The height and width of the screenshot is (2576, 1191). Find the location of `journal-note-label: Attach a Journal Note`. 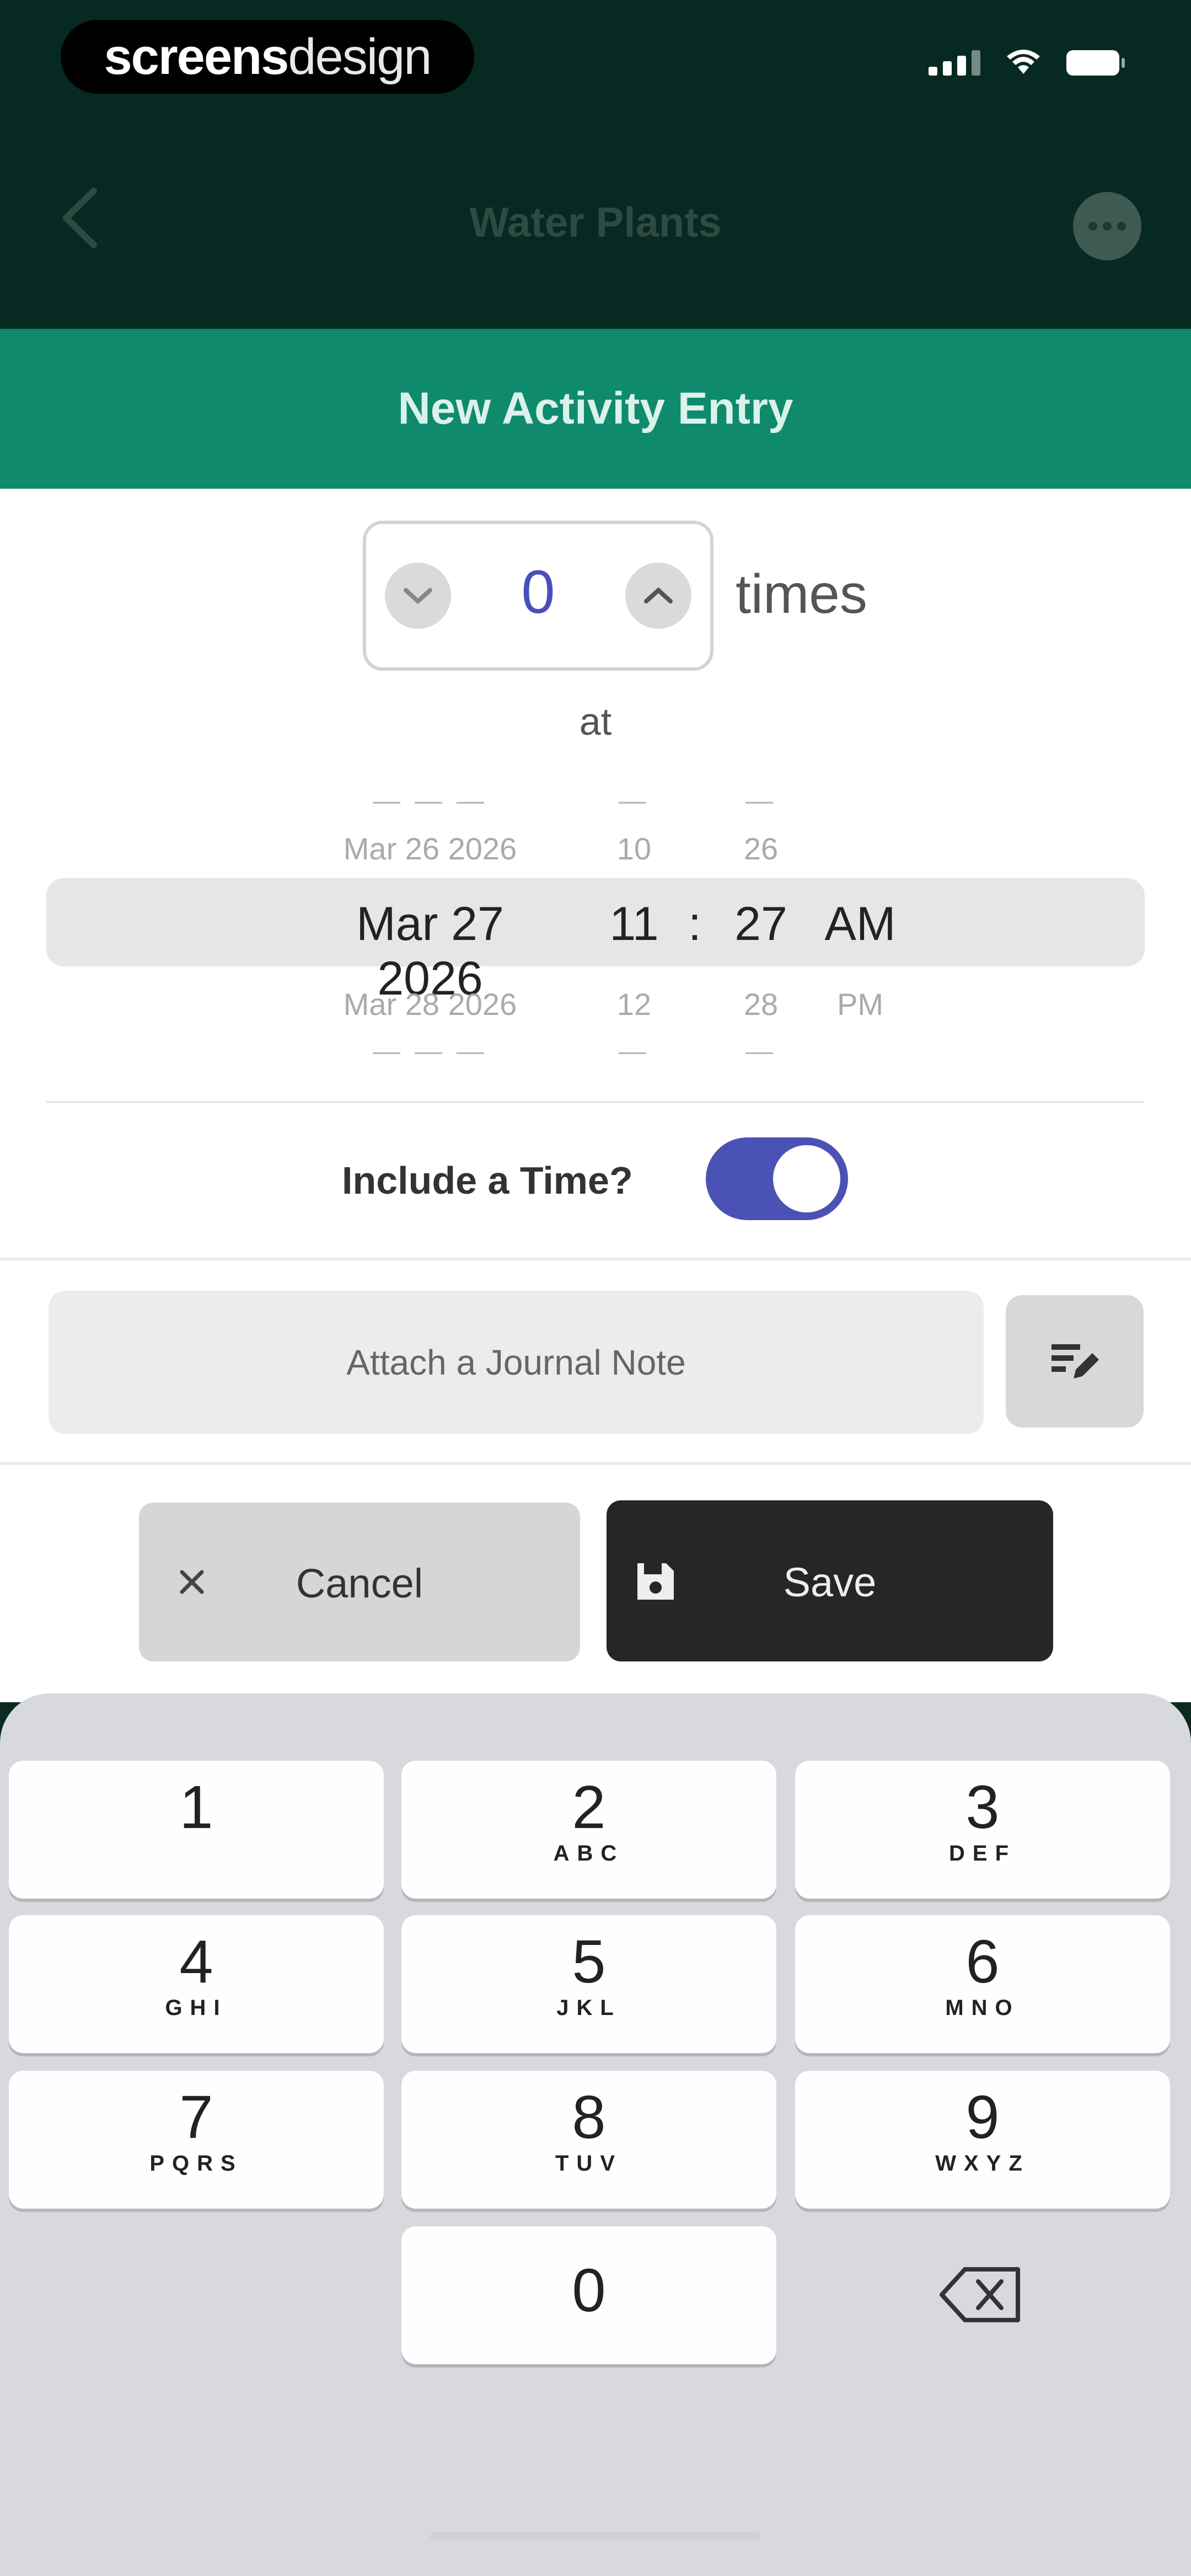

journal-note-label: Attach a Journal Note is located at coordinates (516, 1362).